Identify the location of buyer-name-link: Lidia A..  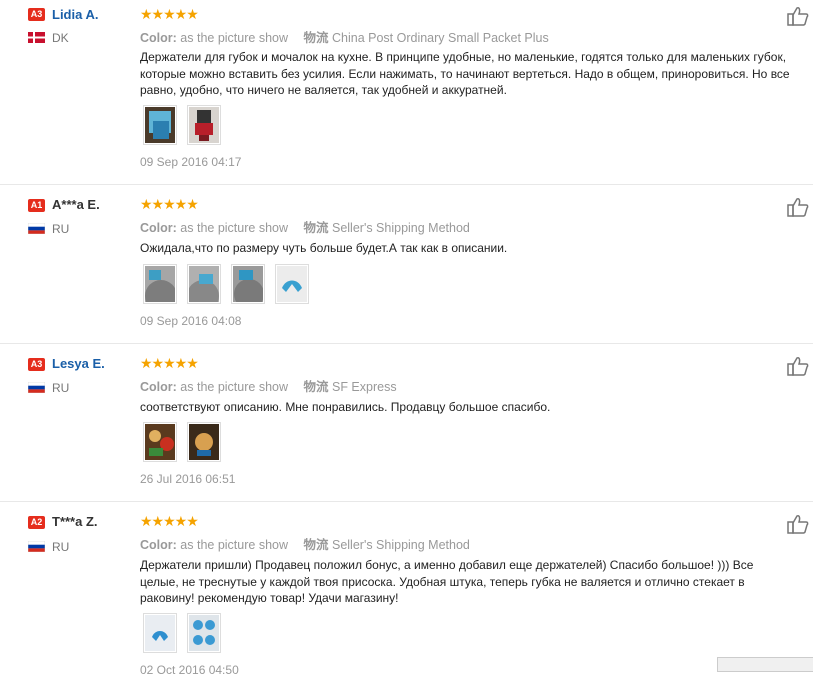
(75, 14).